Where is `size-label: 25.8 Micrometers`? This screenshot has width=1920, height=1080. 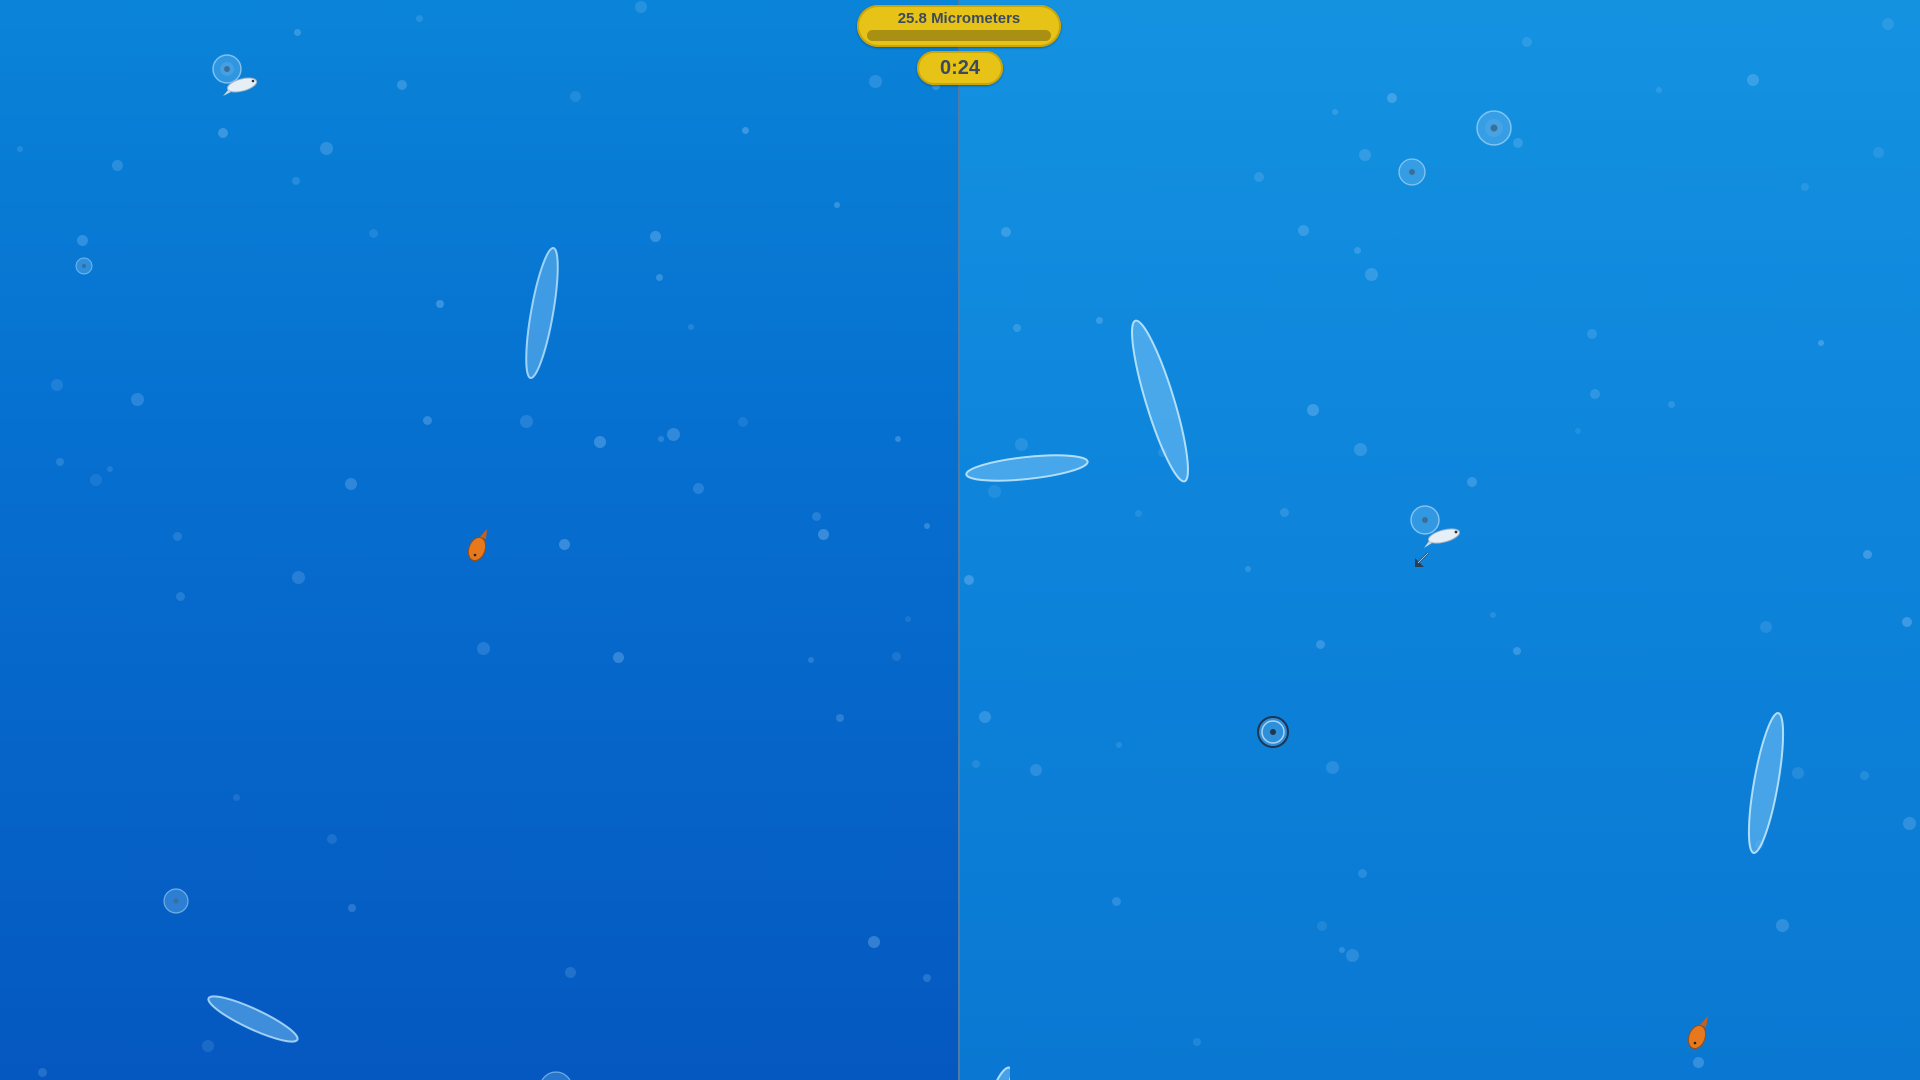 size-label: 25.8 Micrometers is located at coordinates (959, 18).